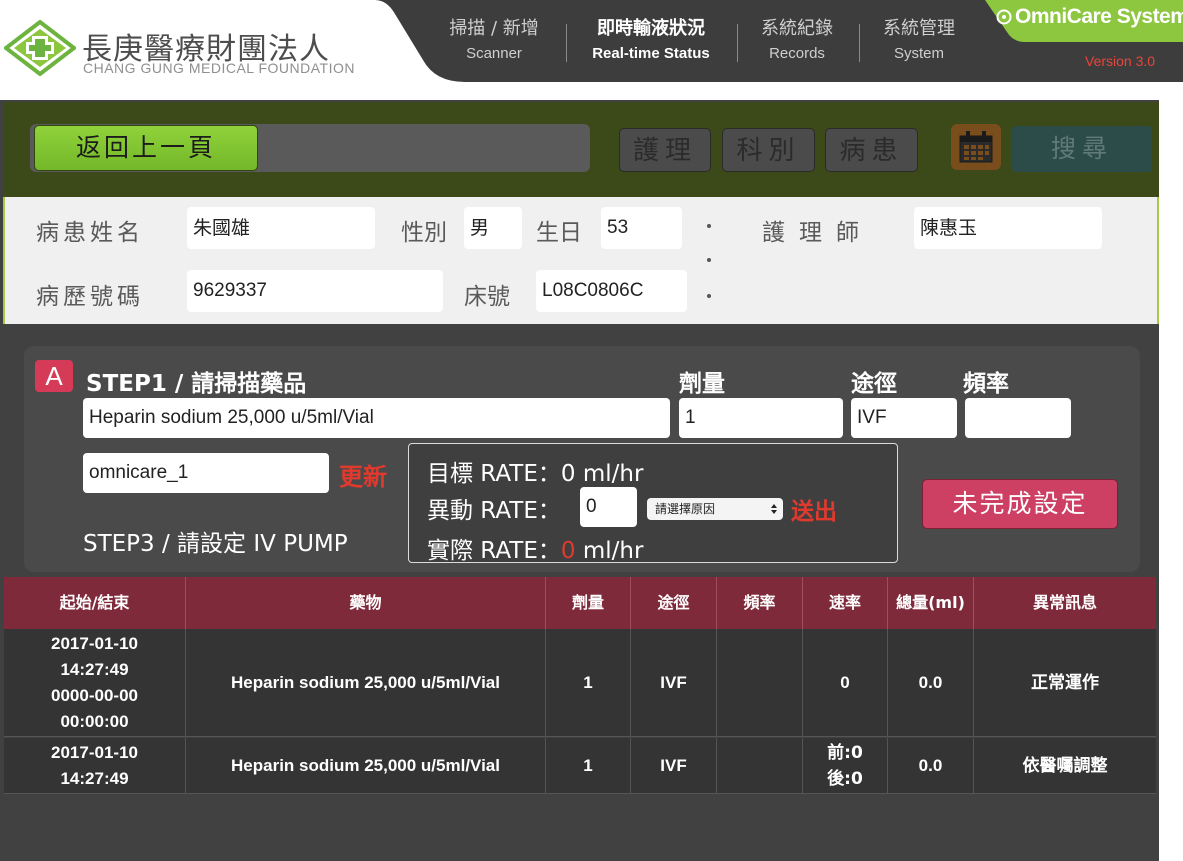 Image resolution: width=1183 pixels, height=861 pixels. What do you see at coordinates (40, 48) in the screenshot?
I see `chang-gung-logo-icon` at bounding box center [40, 48].